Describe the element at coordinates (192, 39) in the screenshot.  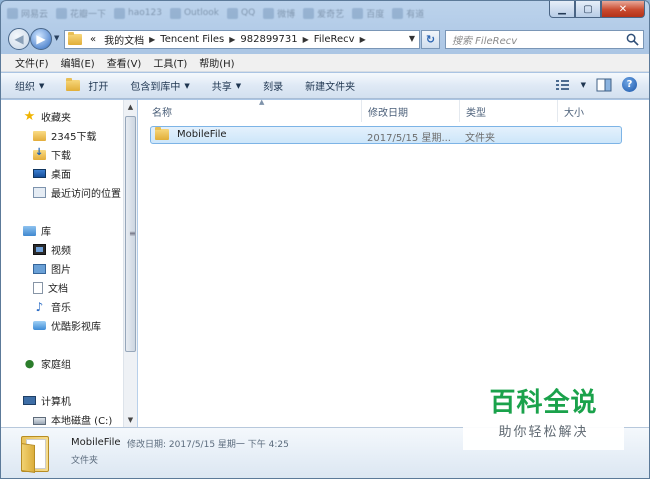
I see `breadcrumb-tencent-files: Tencent Files` at that location.